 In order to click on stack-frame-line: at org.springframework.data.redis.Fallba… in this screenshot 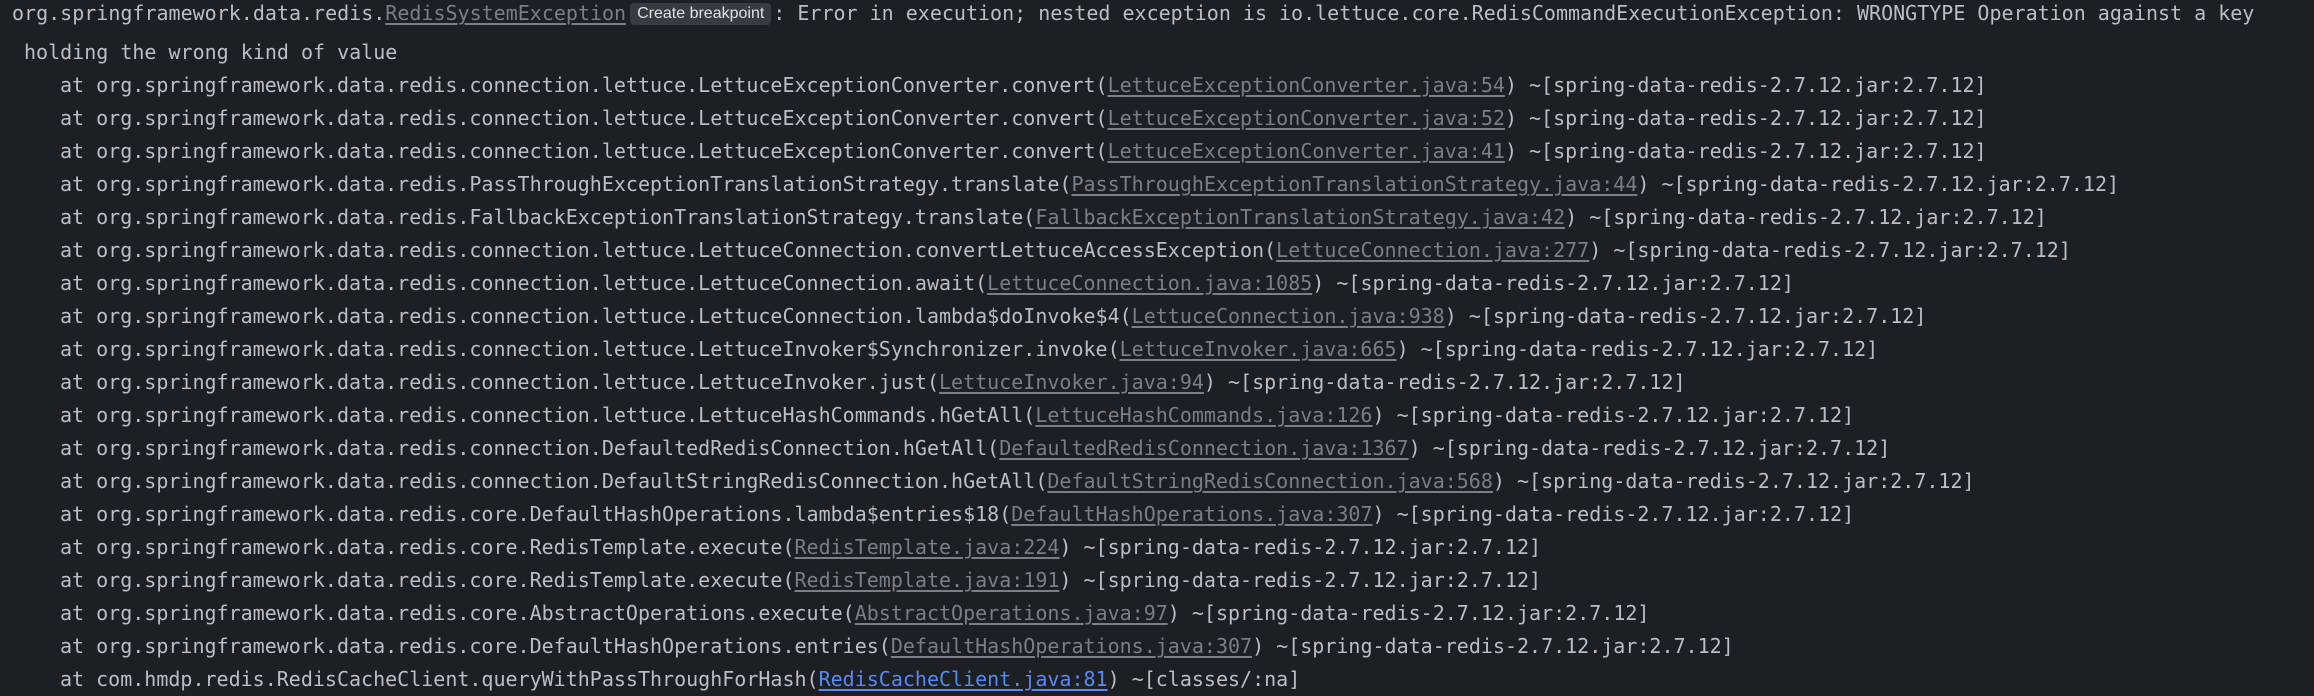, I will do `click(1053, 217)`.